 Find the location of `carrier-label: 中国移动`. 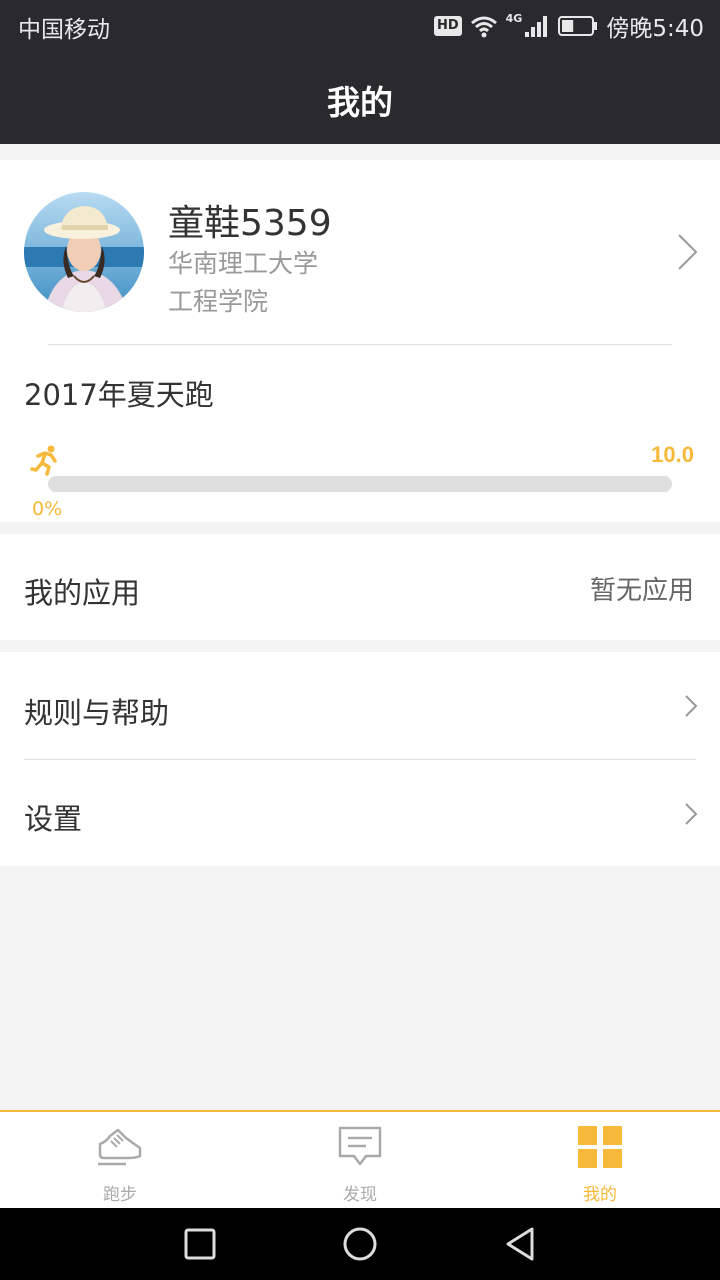

carrier-label: 中国移动 is located at coordinates (64, 30).